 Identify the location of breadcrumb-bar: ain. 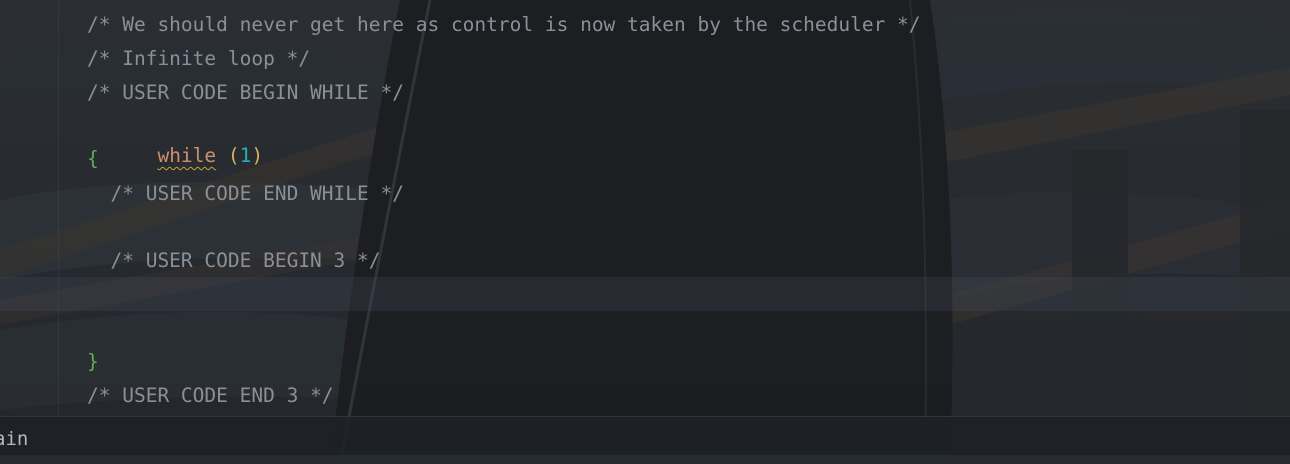
(645, 440).